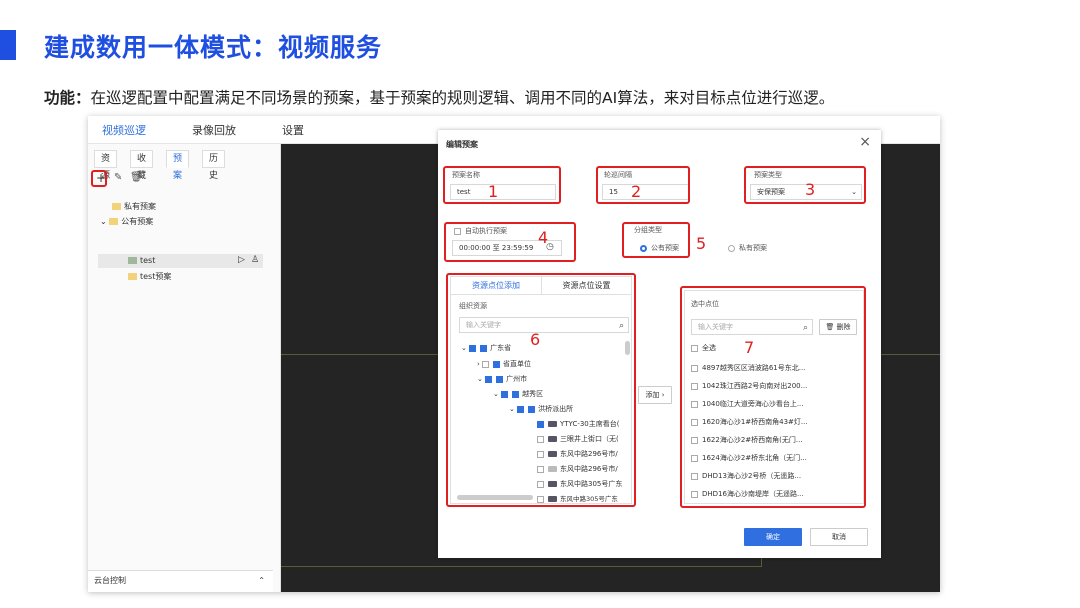  I want to click on confirm-button: 确定, so click(773, 537).